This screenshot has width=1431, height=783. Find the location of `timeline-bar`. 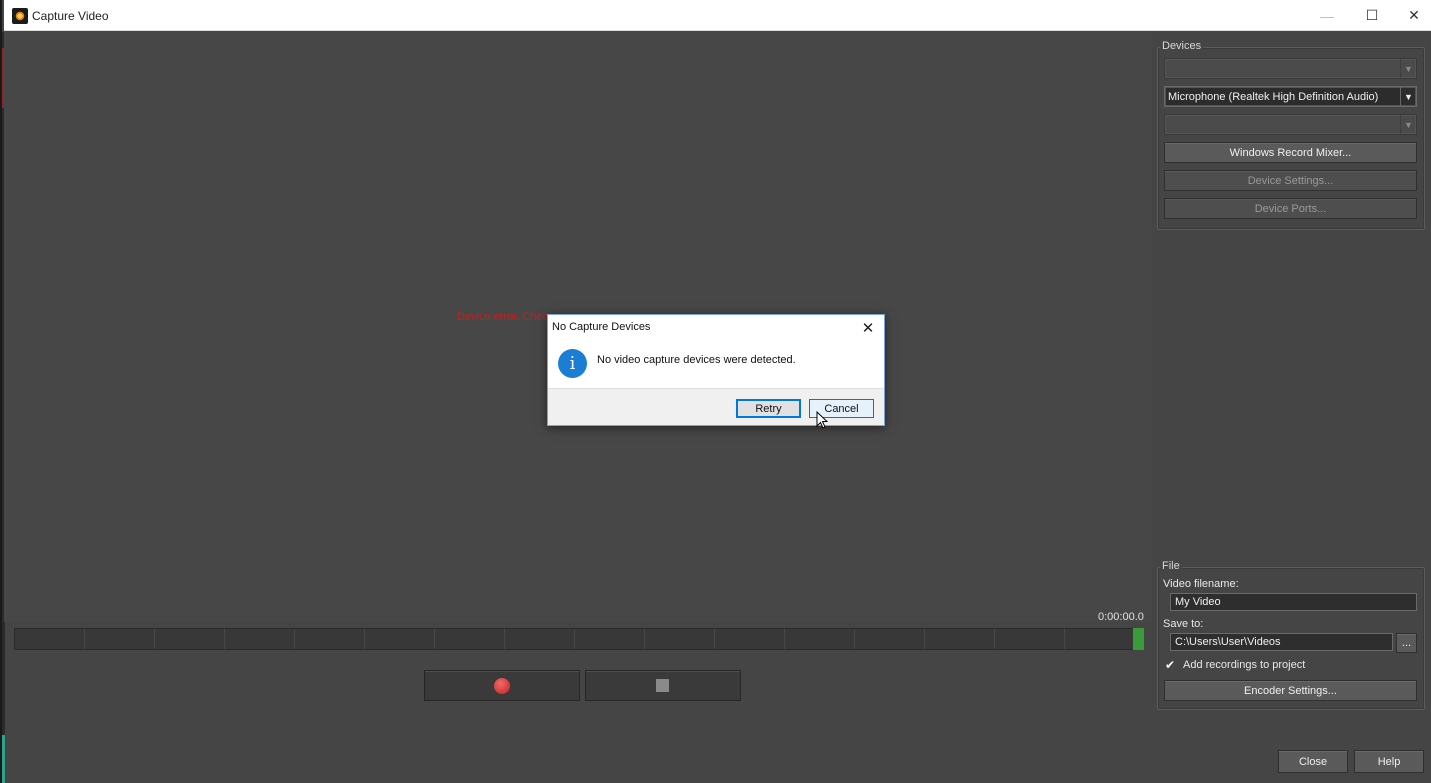

timeline-bar is located at coordinates (579, 639).